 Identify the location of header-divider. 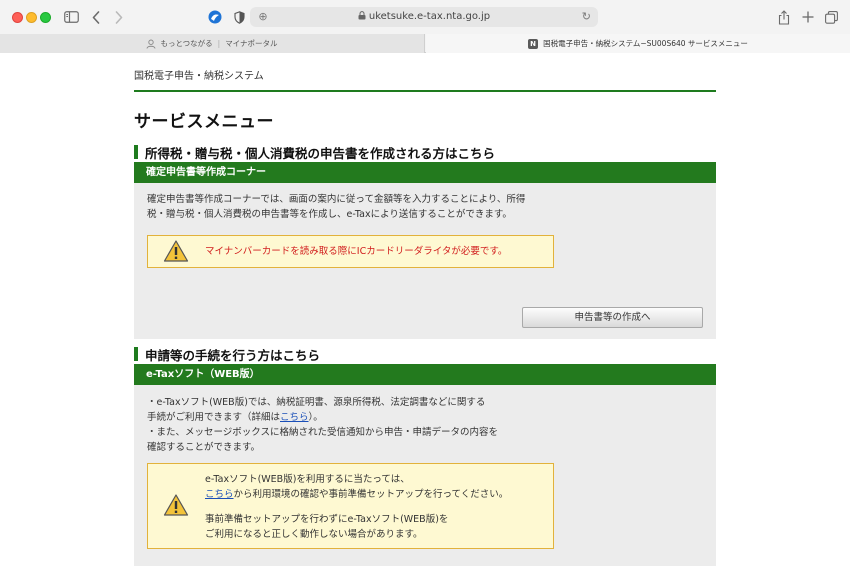
(425, 91).